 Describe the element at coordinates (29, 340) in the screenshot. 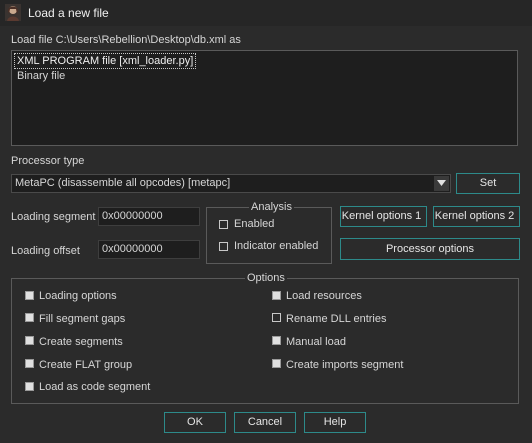

I see `create-segments-checkbox` at that location.